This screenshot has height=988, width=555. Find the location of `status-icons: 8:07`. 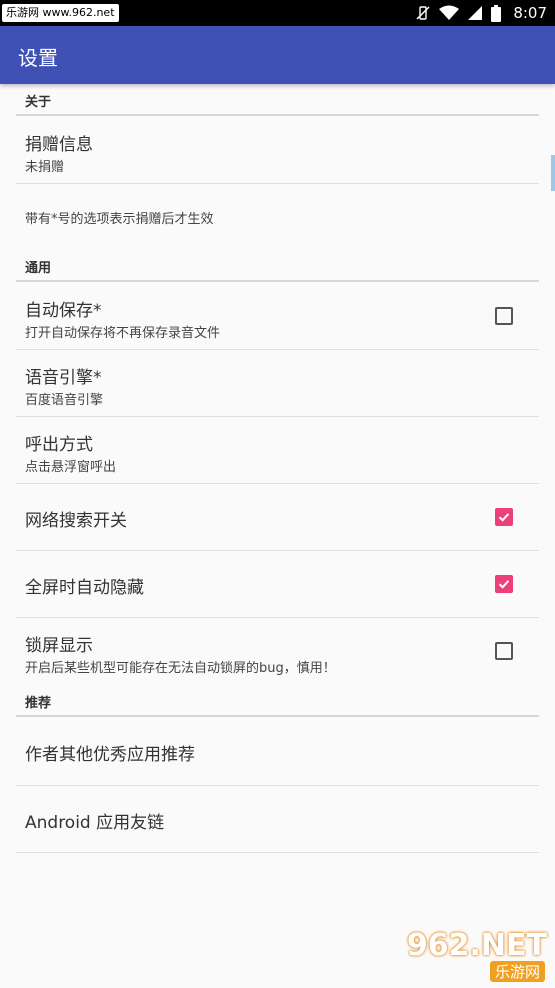

status-icons: 8:07 is located at coordinates (481, 13).